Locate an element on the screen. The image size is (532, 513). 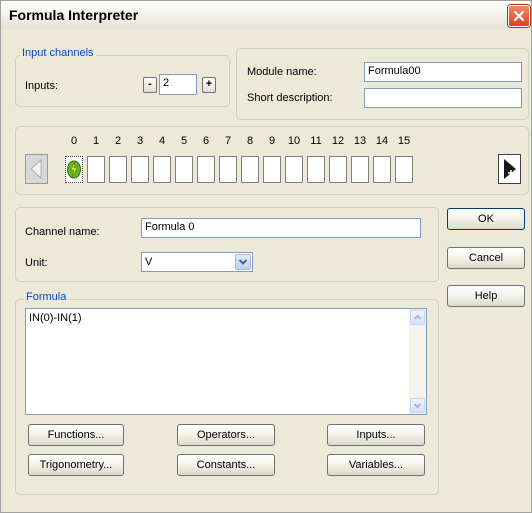
inputs-label: Inputs: is located at coordinates (42, 86).